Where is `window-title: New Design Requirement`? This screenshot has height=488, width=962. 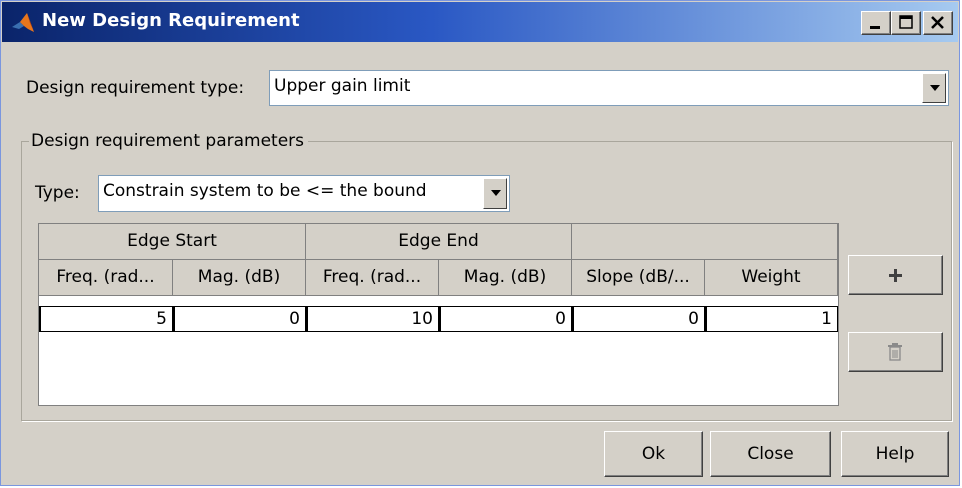 window-title: New Design Requirement is located at coordinates (171, 20).